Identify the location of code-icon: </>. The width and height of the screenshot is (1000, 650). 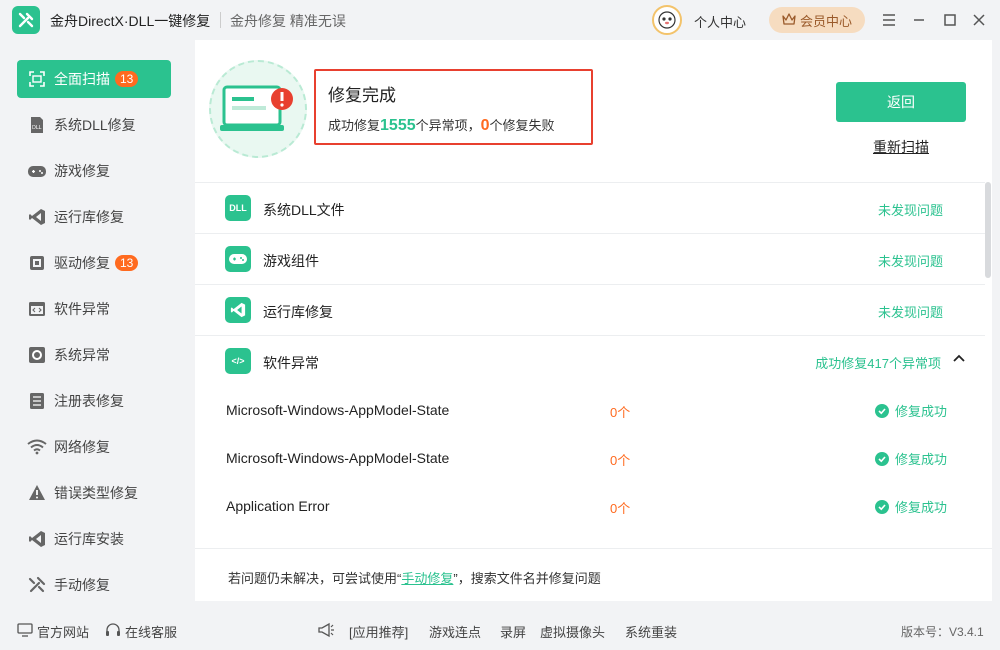
(238, 361).